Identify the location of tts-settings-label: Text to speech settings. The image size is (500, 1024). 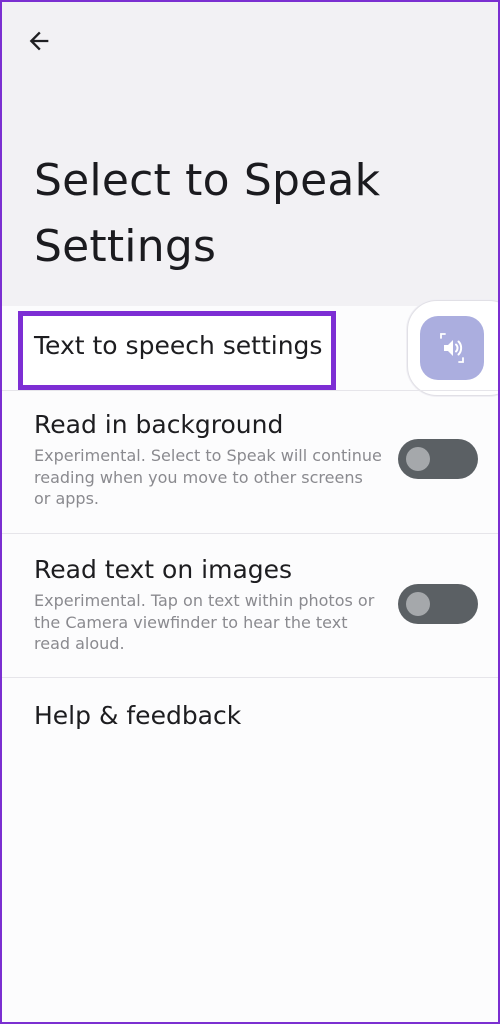
(178, 345).